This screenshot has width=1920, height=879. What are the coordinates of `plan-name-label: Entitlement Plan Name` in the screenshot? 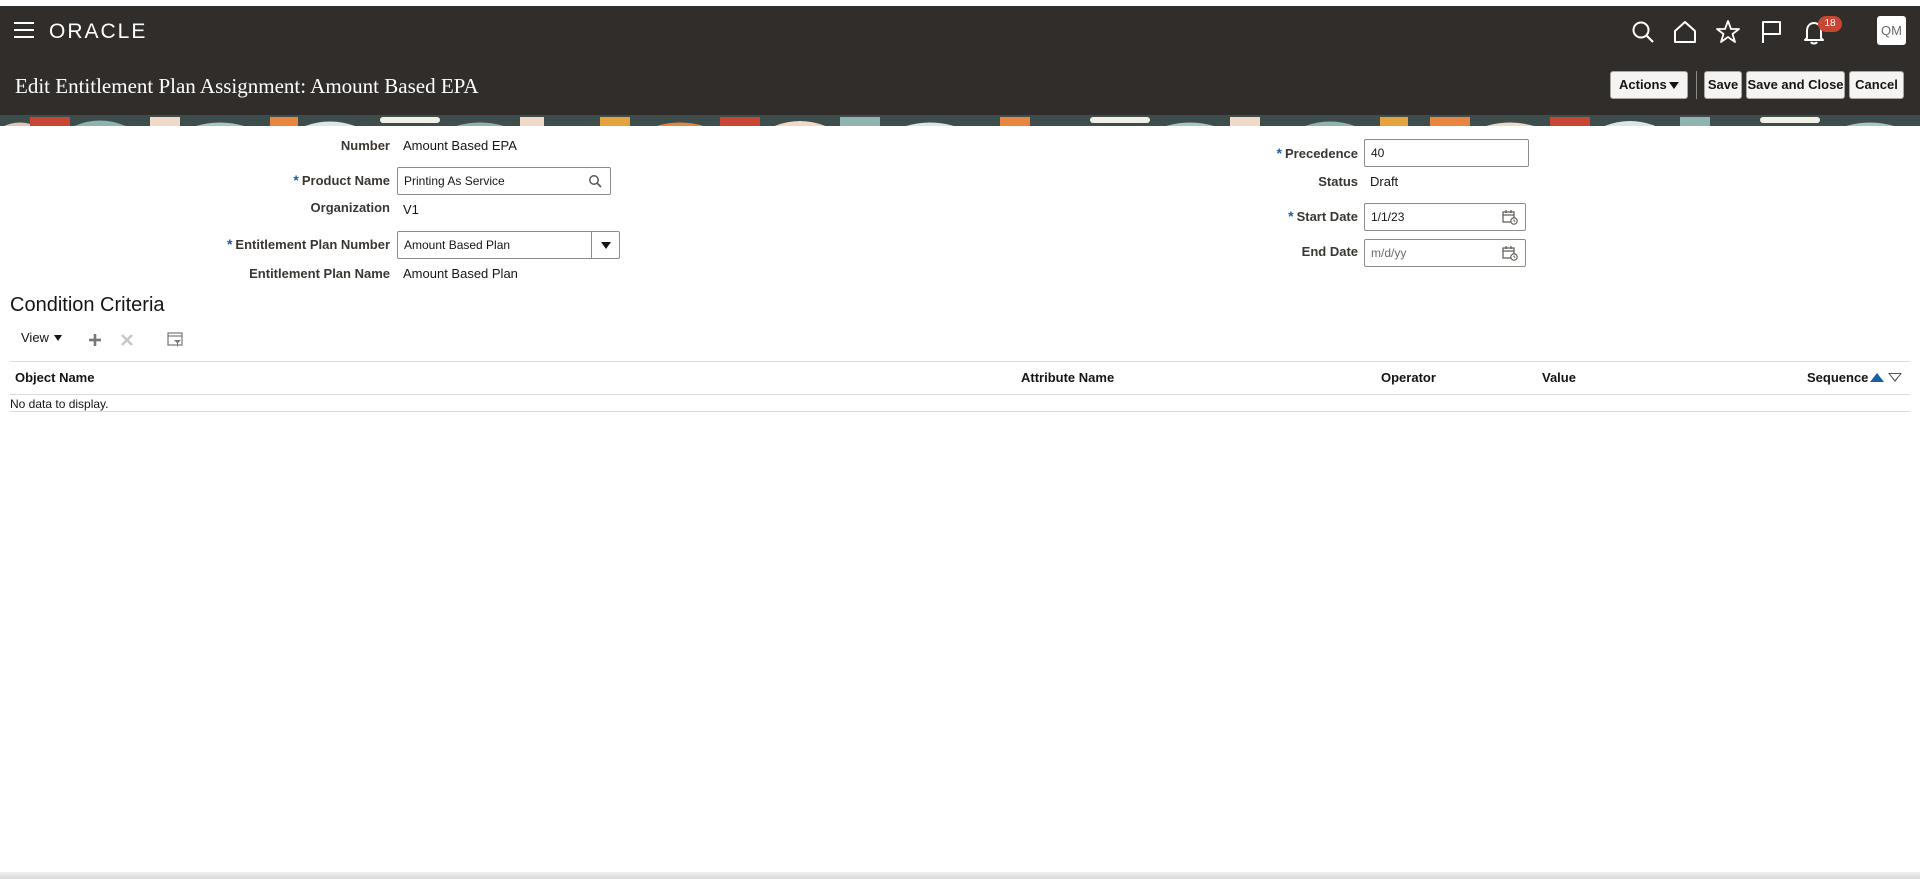 It's located at (319, 273).